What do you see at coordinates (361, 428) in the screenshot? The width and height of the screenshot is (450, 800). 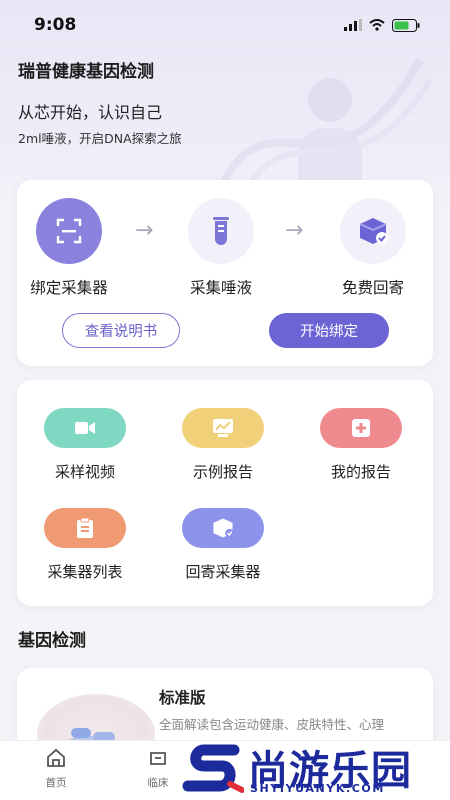 I see `medical-plus-icon` at bounding box center [361, 428].